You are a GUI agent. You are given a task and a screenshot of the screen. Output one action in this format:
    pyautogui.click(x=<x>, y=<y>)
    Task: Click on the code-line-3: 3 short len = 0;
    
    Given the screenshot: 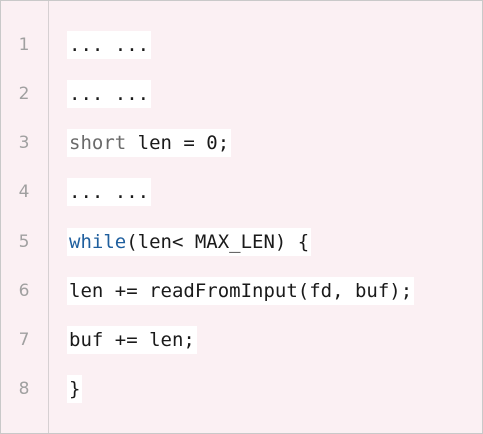 What is the action you would take?
    pyautogui.click(x=241, y=143)
    